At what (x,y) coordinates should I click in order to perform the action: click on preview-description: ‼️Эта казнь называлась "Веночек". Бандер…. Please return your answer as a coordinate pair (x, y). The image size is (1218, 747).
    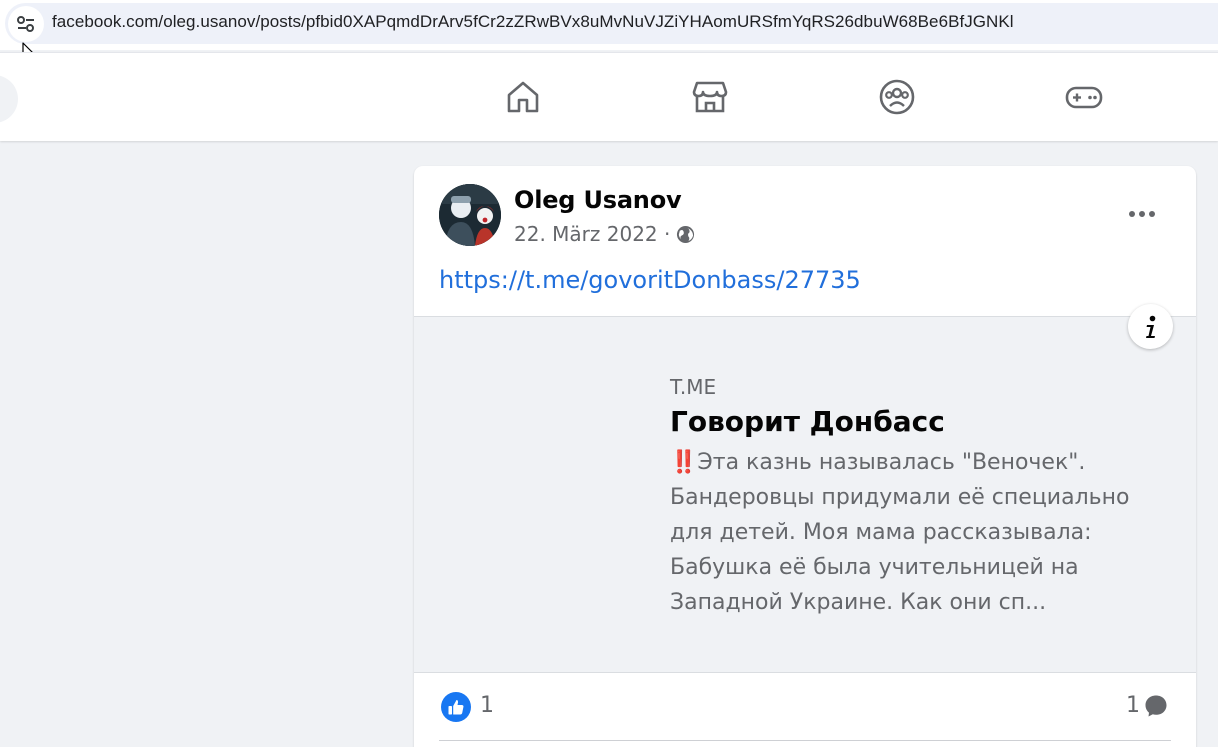
    Looking at the image, I should click on (920, 532).